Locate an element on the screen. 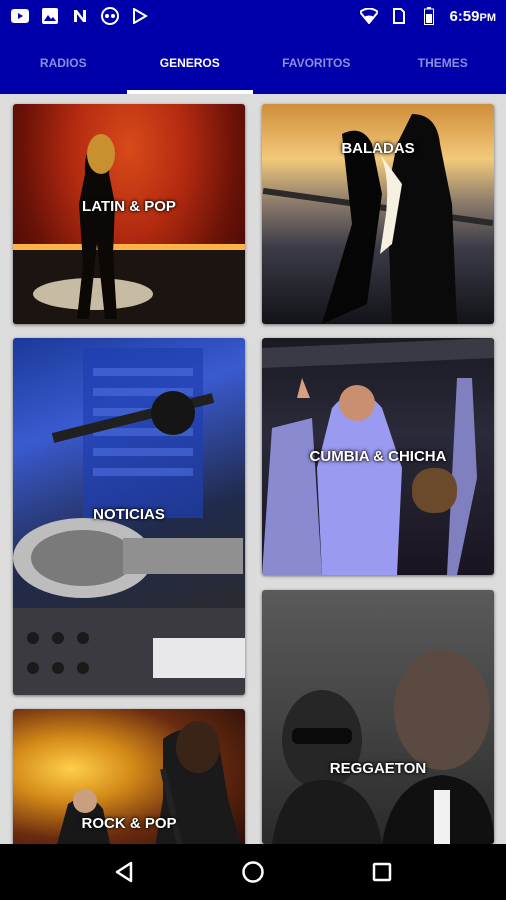 Image resolution: width=506 pixels, height=900 pixels. recents-button is located at coordinates (382, 872).